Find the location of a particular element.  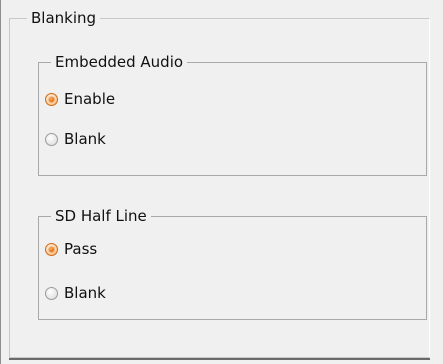

embedded-audio-enable-option: Enable is located at coordinates (80, 99).